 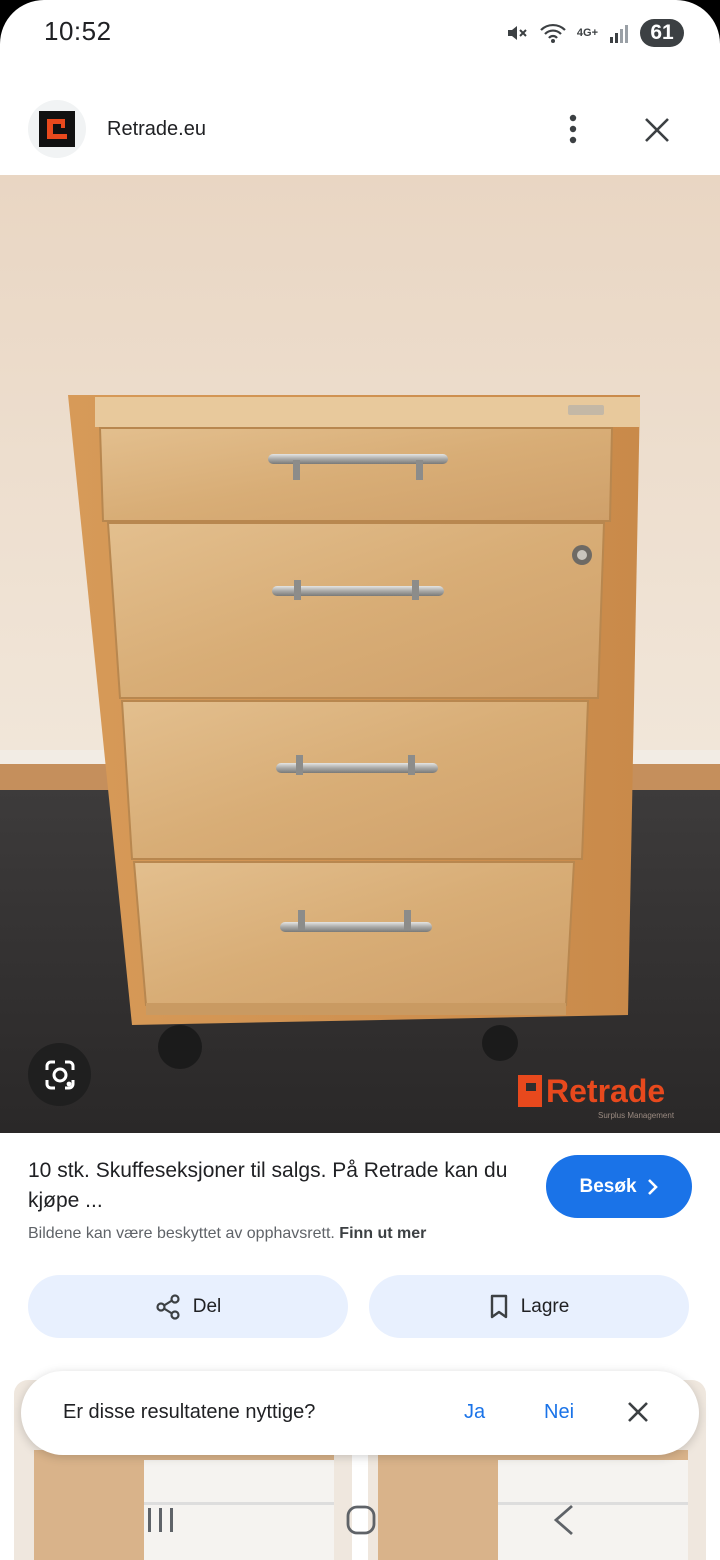 I want to click on status-bar: 10:52 4G+ 61, so click(x=360, y=33).